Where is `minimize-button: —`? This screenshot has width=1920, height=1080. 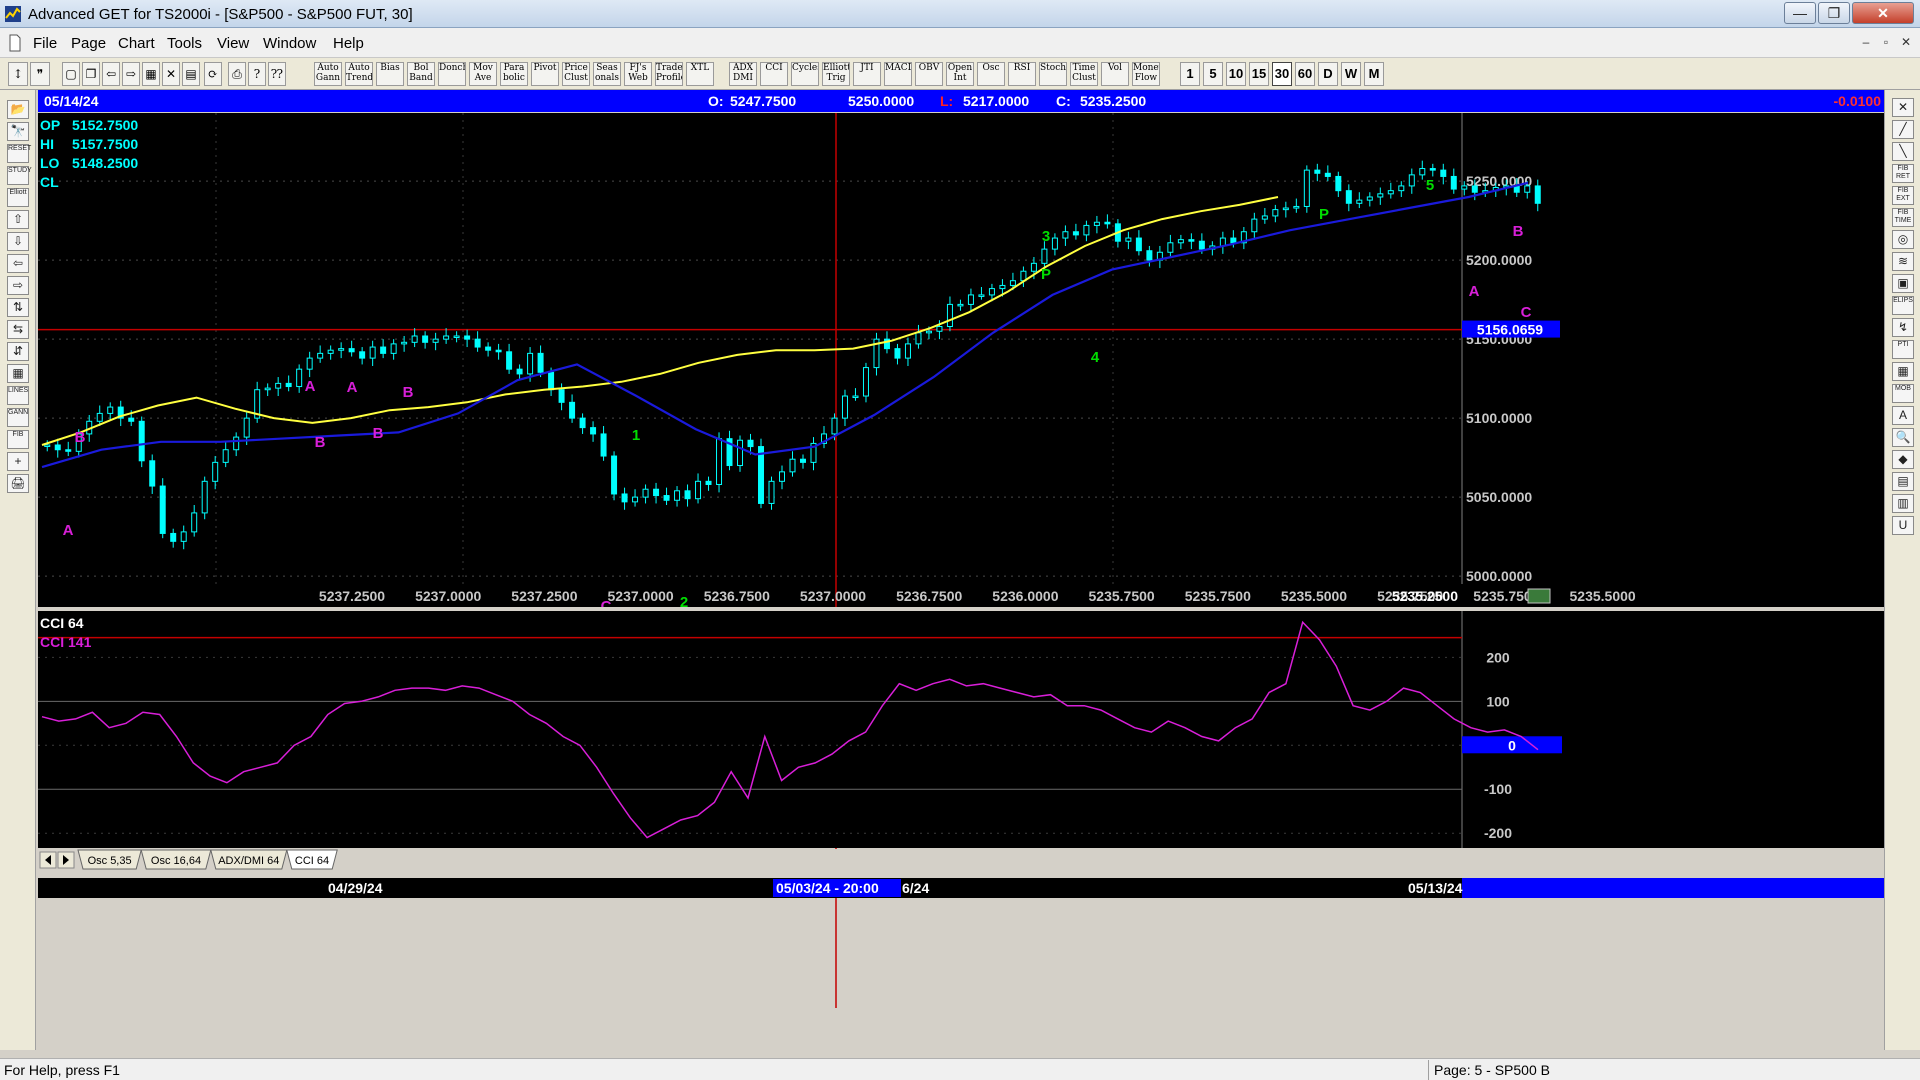 minimize-button: — is located at coordinates (1800, 13).